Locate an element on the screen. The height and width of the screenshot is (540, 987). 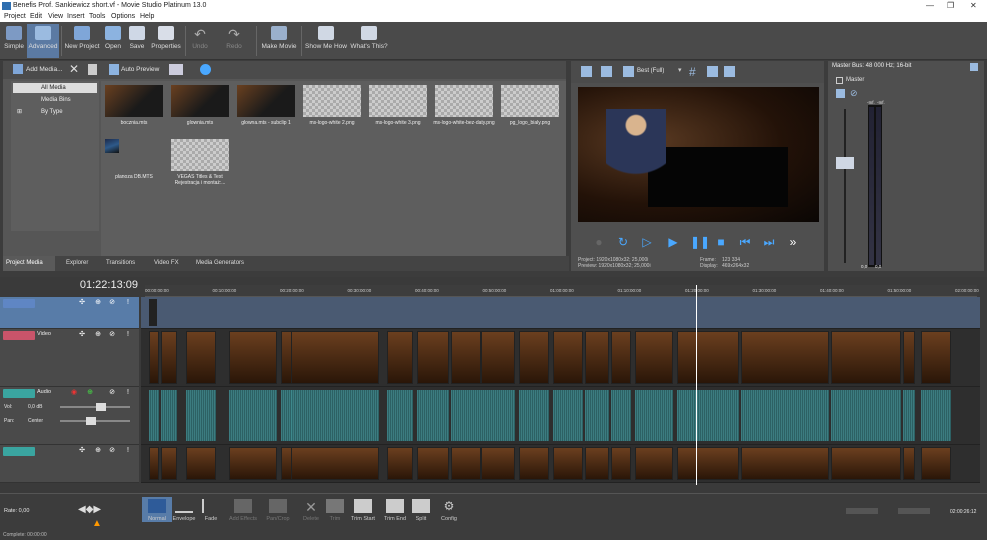
go-to-start-icon: ⏮ is located at coordinates (745, 242).